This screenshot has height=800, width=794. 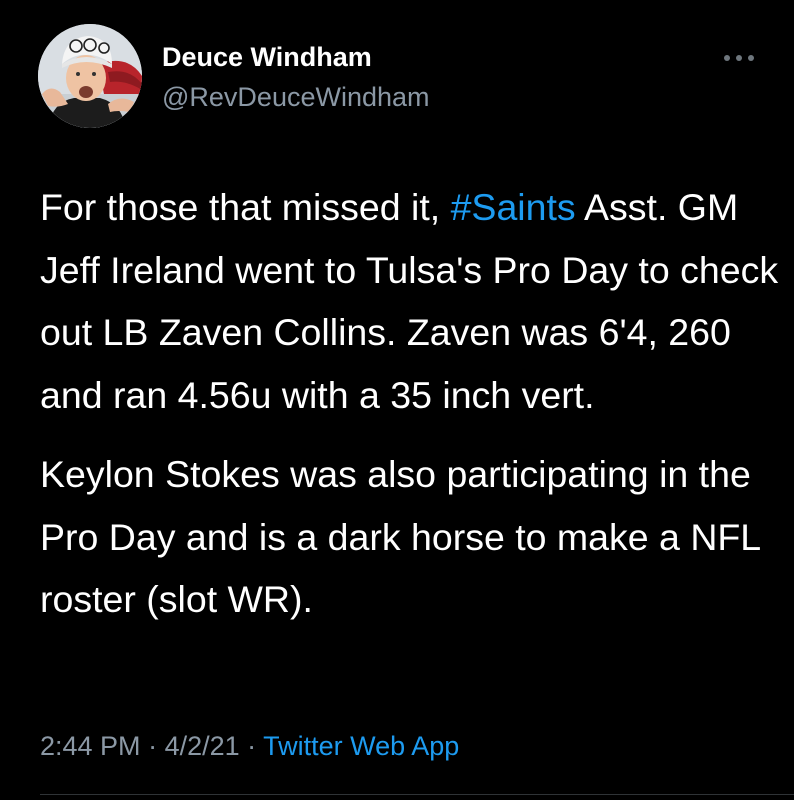 I want to click on more-options-button, so click(x=739, y=58).